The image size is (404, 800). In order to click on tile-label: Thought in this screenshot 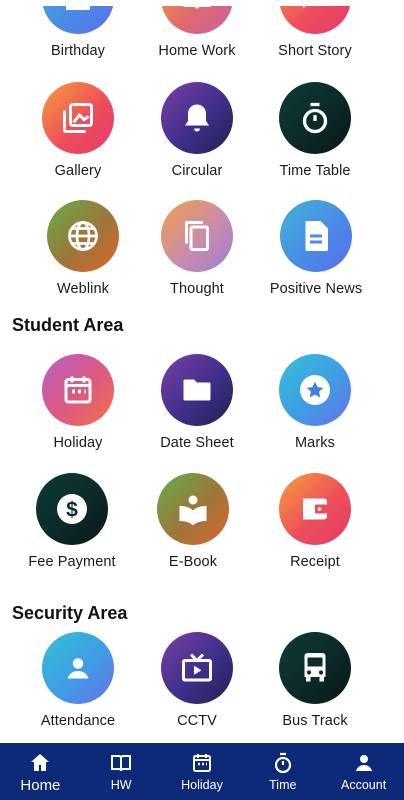, I will do `click(197, 289)`.